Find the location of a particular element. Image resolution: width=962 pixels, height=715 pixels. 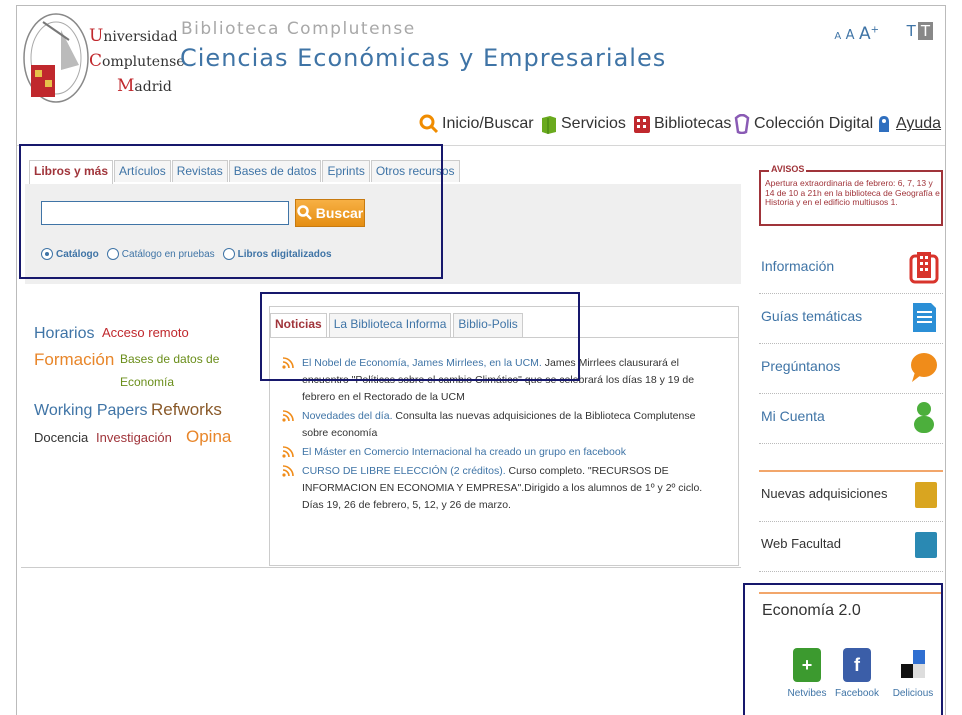

news-highlight-frame is located at coordinates (420, 336).